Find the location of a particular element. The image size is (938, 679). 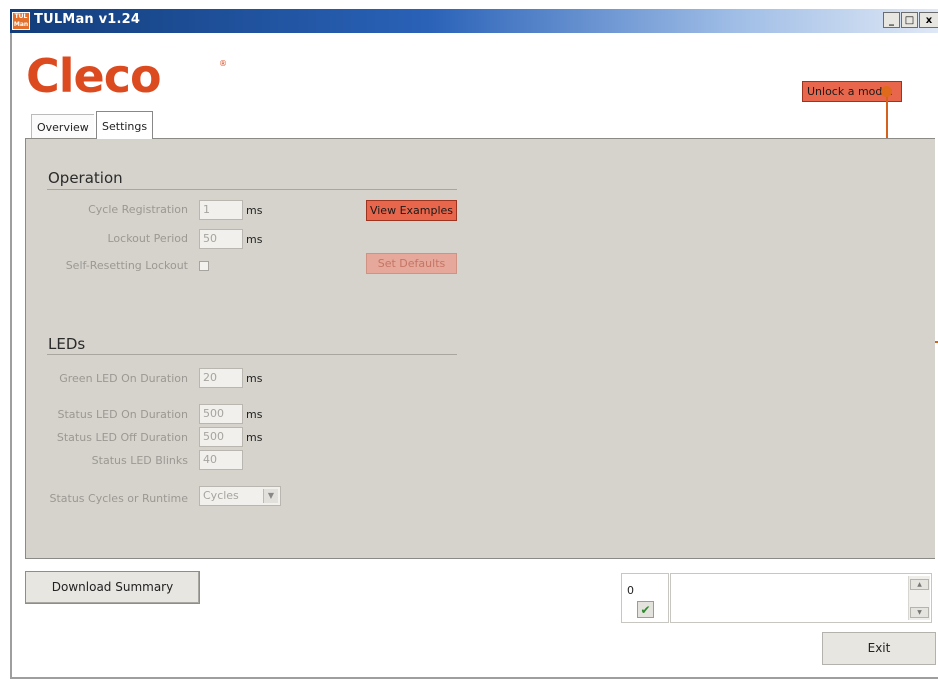

leds-heading: LEDs is located at coordinates (67, 344).